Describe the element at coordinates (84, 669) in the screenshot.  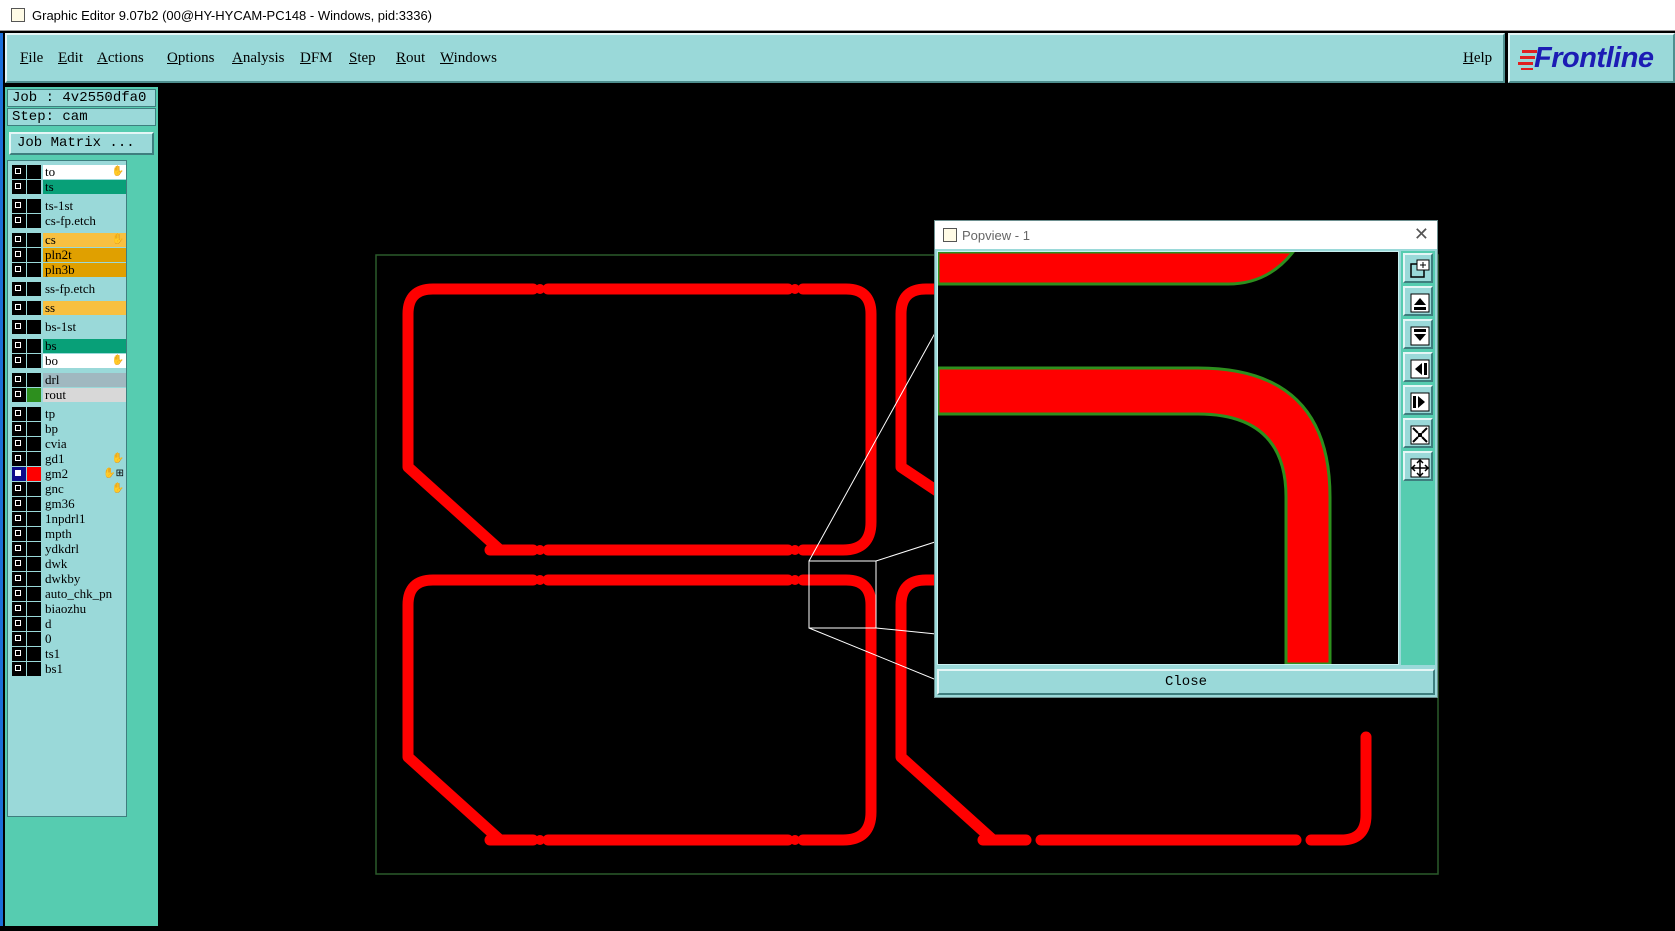
I see `layer-name: bs1` at that location.